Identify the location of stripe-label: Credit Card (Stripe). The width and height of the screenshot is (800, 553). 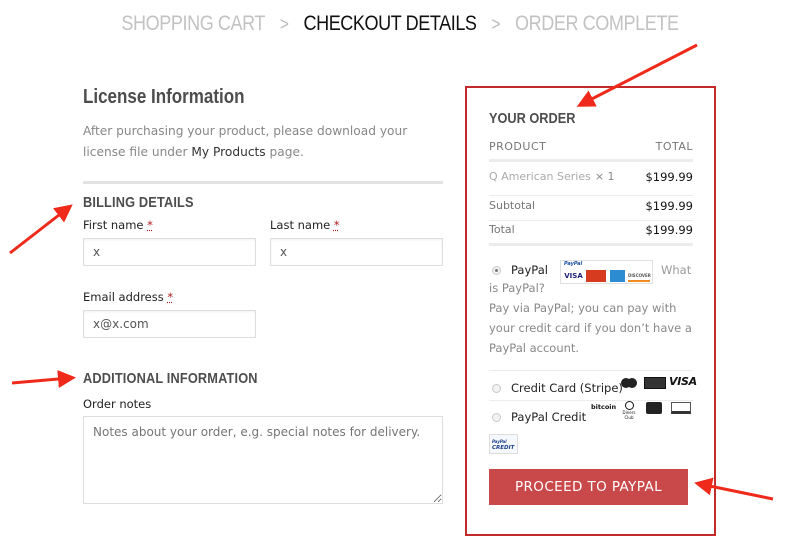
(567, 388).